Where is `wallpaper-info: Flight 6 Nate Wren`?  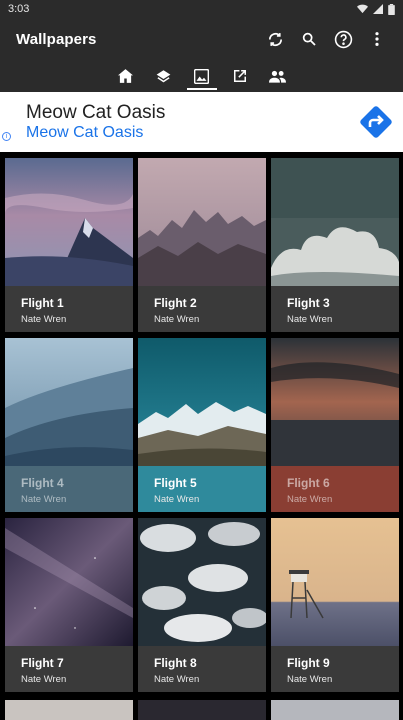
wallpaper-info: Flight 6 Nate Wren is located at coordinates (335, 489).